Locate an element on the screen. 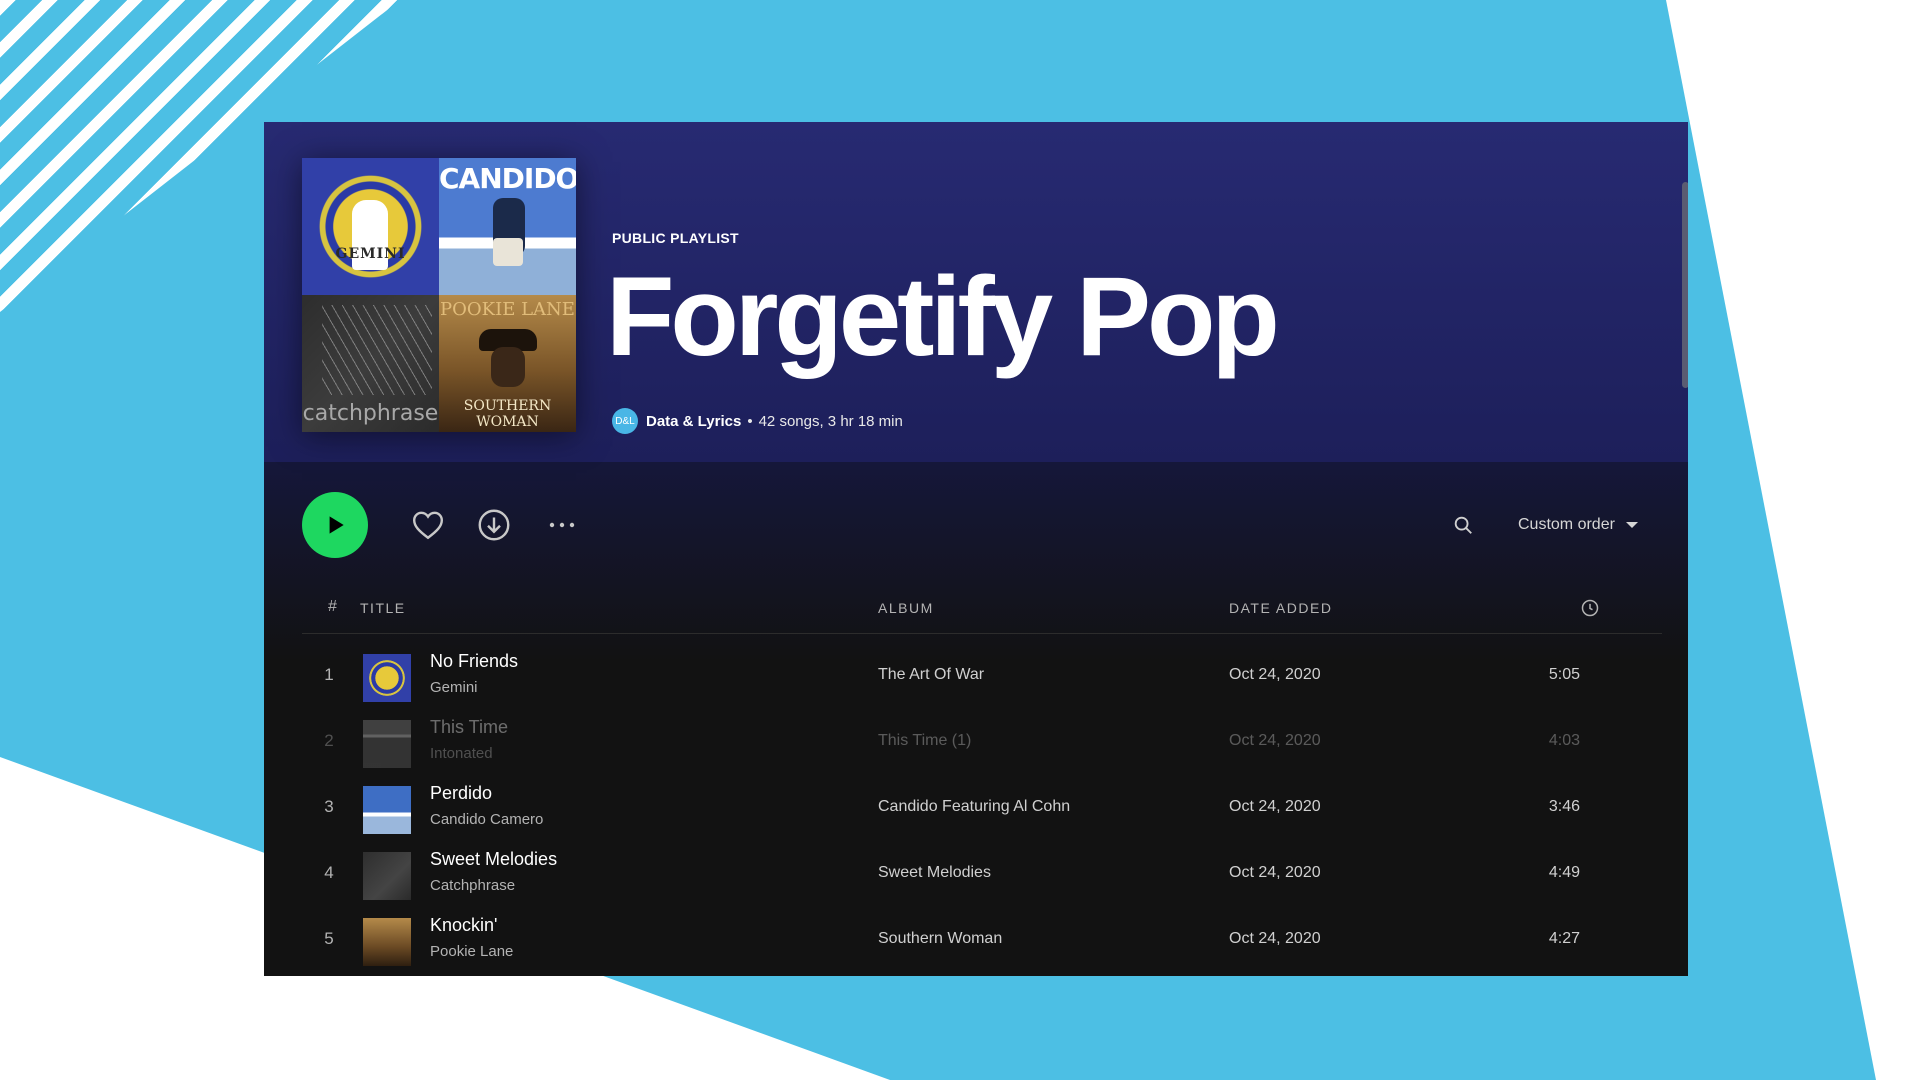 The image size is (1920, 1080). track-title: This Time is located at coordinates (469, 727).